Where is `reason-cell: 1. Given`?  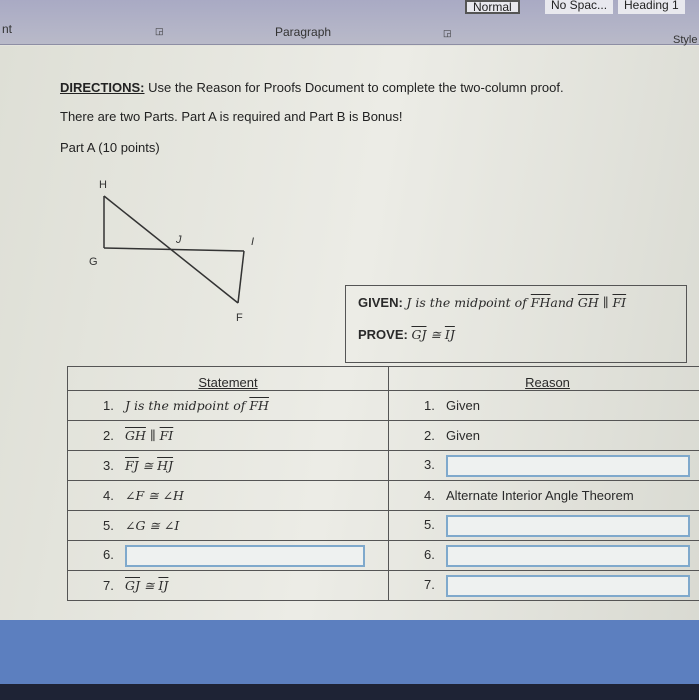 reason-cell: 1. Given is located at coordinates (543, 405).